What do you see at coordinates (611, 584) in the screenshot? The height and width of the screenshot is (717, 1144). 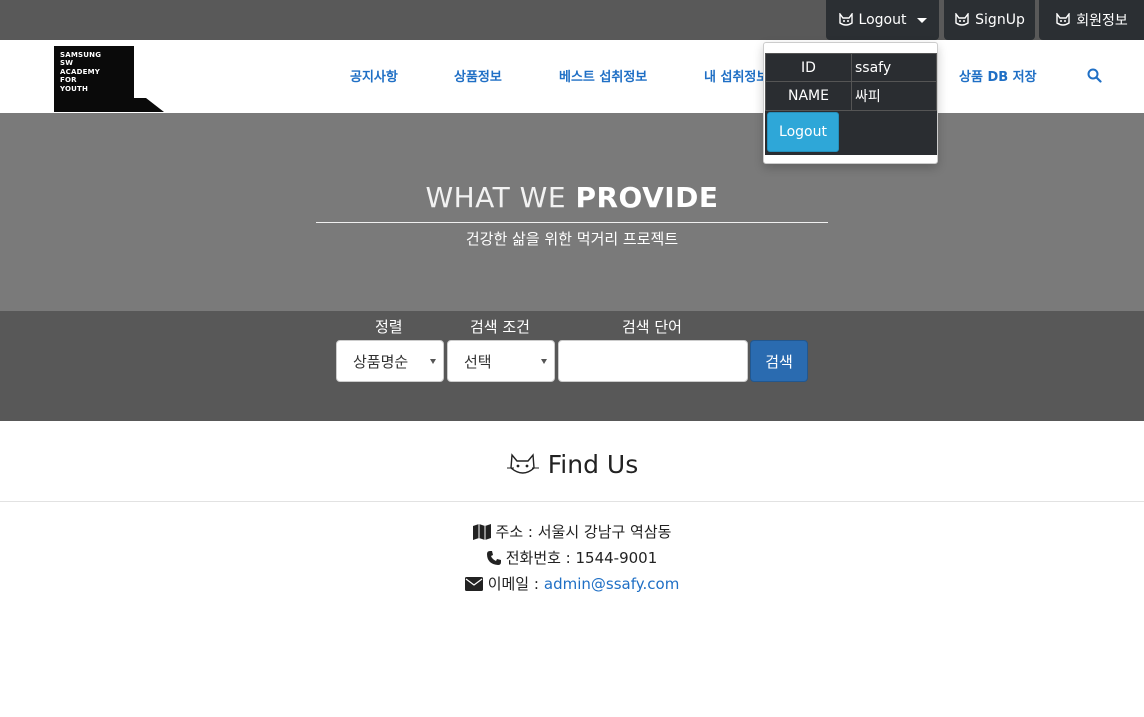 I see `email-link: admin@ssafy.com` at bounding box center [611, 584].